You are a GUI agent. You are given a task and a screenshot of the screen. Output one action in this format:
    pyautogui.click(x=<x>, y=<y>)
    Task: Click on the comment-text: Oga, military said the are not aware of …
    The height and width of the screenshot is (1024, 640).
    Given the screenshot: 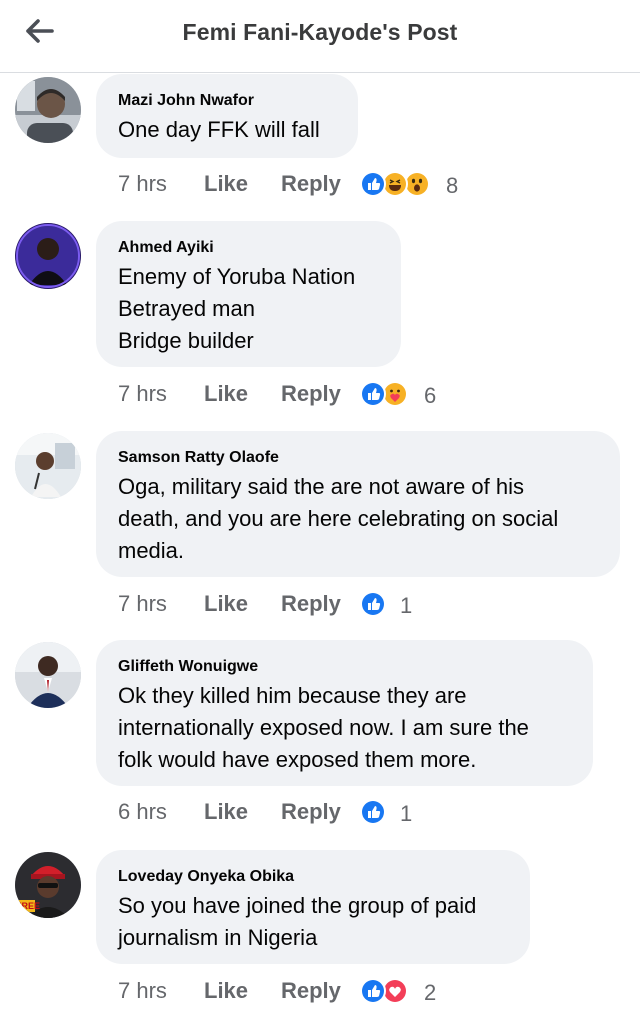 What is the action you would take?
    pyautogui.click(x=338, y=518)
    